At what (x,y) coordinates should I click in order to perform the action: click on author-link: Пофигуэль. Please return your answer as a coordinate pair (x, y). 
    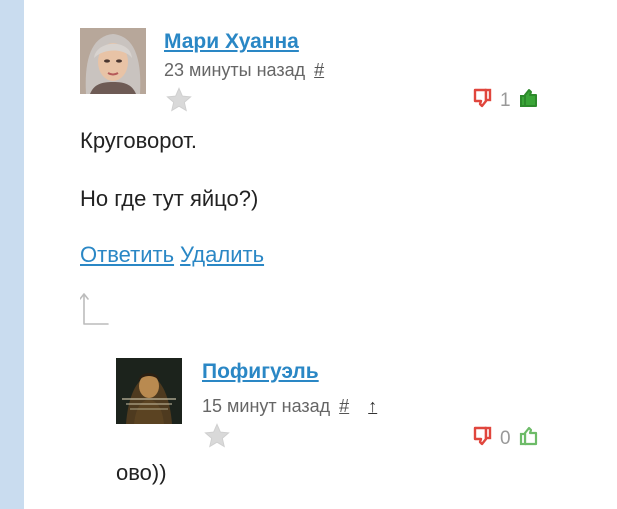
    Looking at the image, I should click on (260, 372).